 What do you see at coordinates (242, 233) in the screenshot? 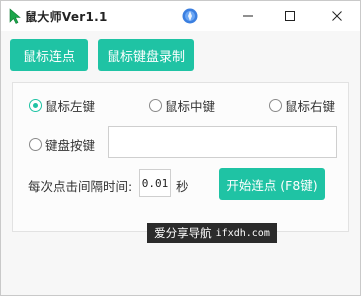
I see `watermark-url: ifxdh.com` at bounding box center [242, 233].